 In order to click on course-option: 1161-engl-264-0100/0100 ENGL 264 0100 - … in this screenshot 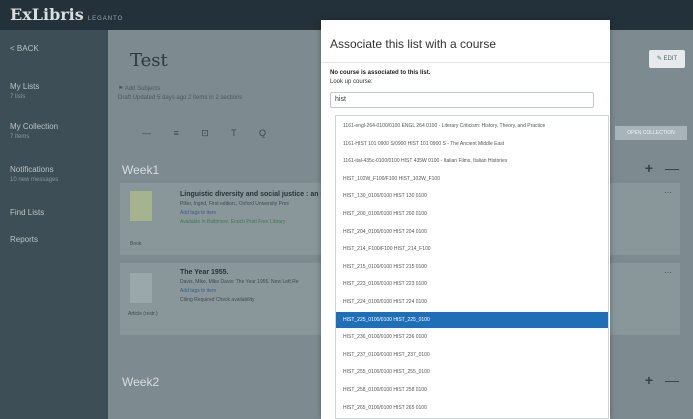, I will do `click(472, 126)`.